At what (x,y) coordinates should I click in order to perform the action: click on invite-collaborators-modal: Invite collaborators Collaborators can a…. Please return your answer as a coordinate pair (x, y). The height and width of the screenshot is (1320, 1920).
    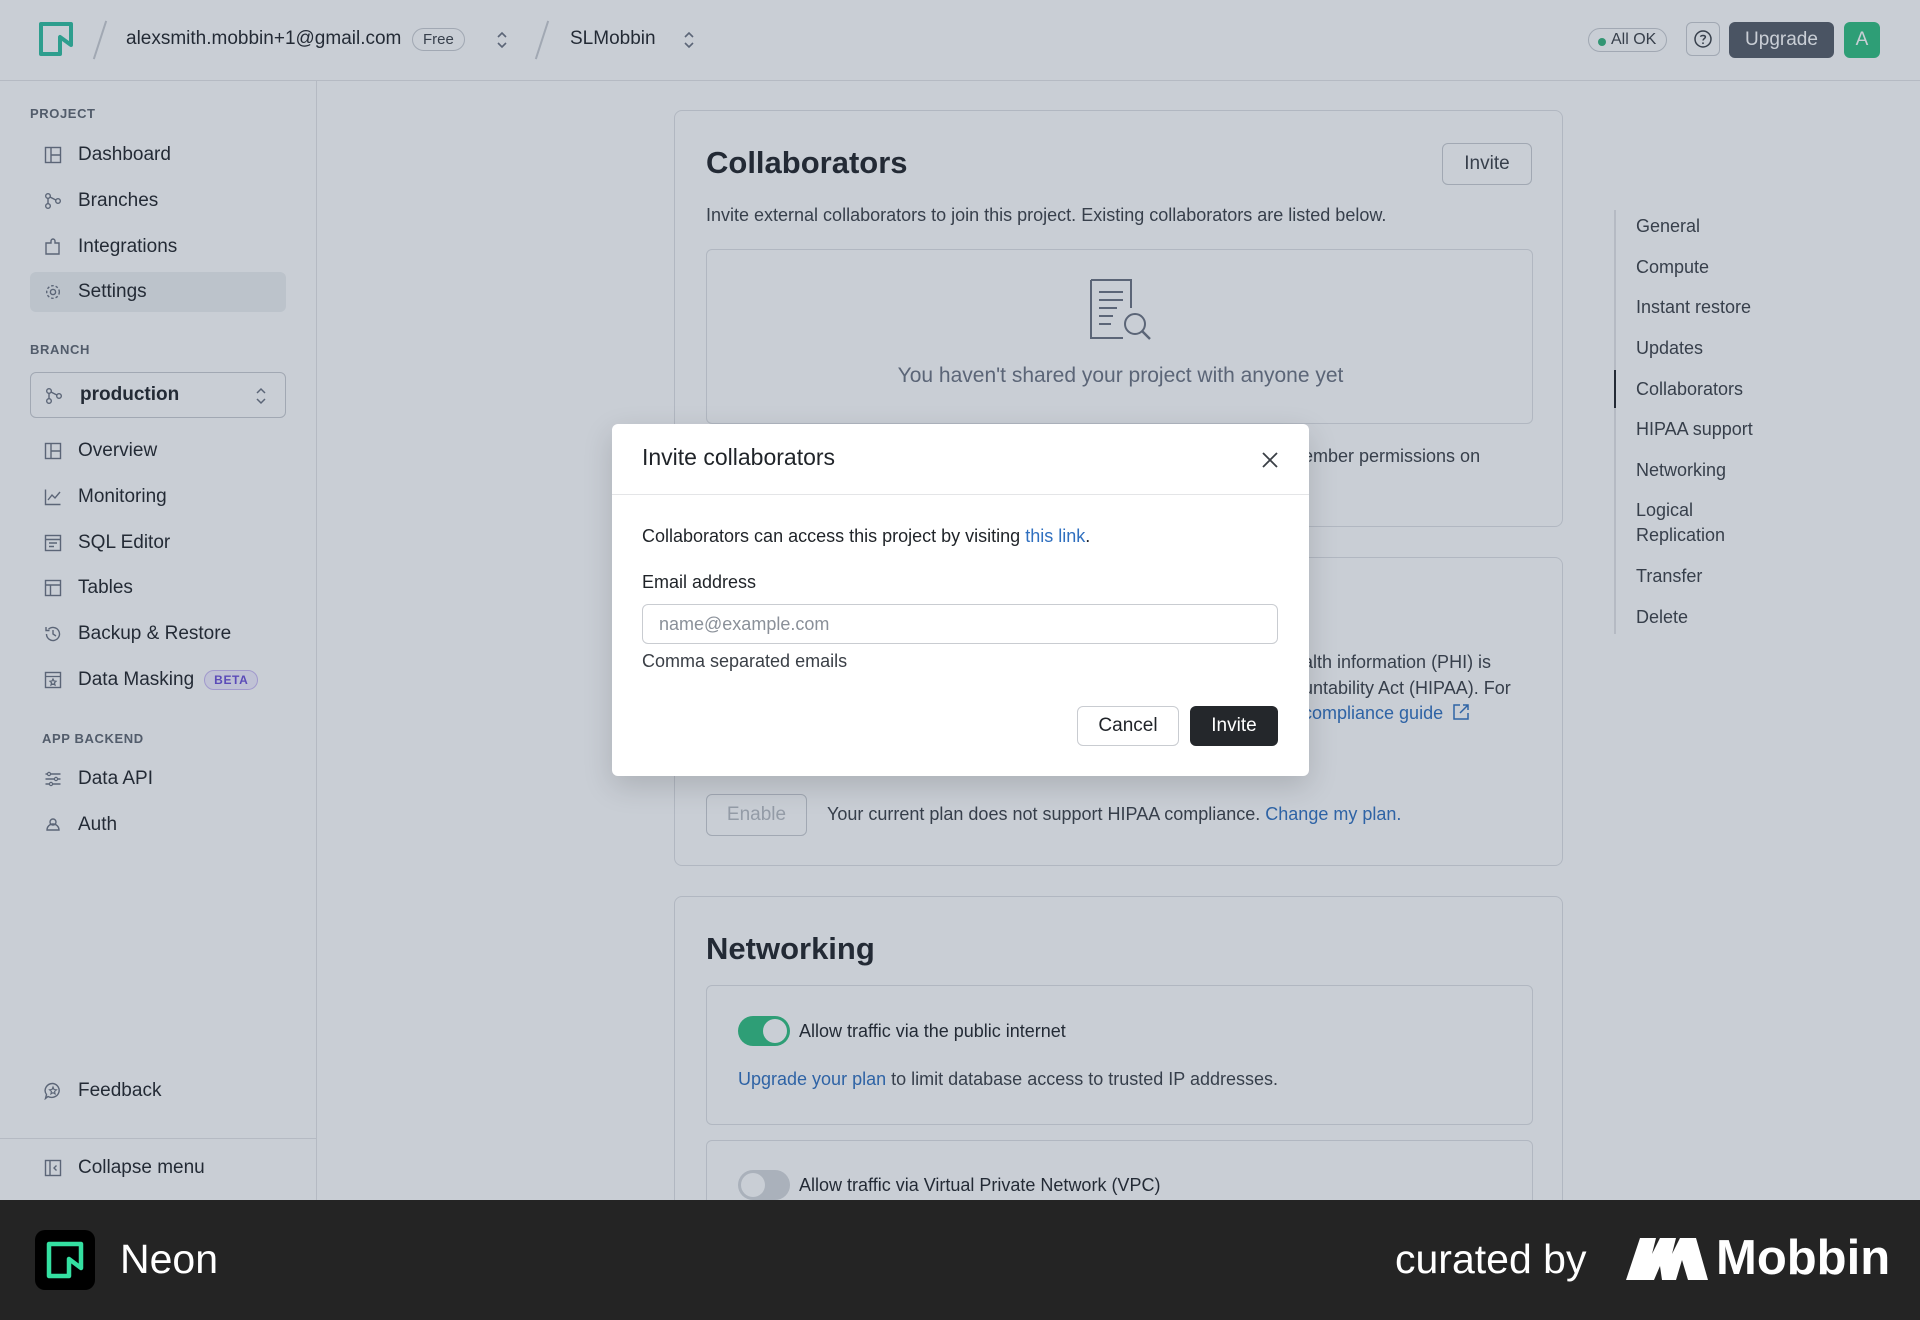
    Looking at the image, I should click on (960, 600).